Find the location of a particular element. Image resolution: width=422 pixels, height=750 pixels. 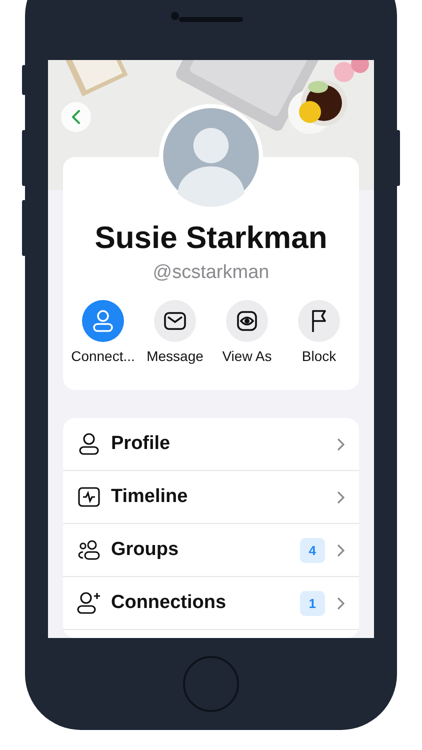

menu-label: Profile is located at coordinates (141, 444).